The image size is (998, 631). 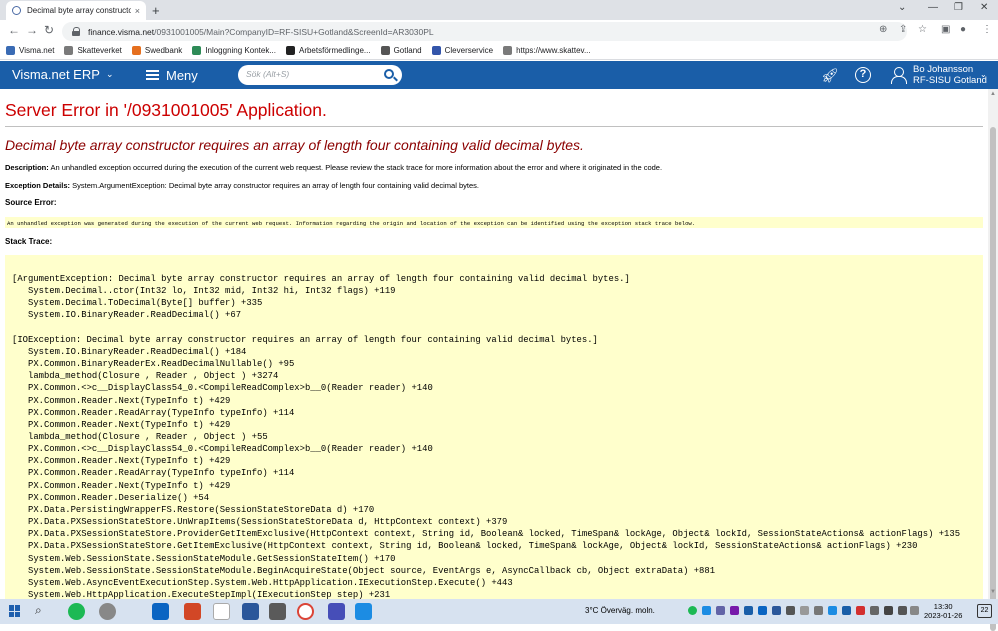 What do you see at coordinates (76, 10) in the screenshot?
I see `browser-tab: Decimal byte array constructor re ×` at bounding box center [76, 10].